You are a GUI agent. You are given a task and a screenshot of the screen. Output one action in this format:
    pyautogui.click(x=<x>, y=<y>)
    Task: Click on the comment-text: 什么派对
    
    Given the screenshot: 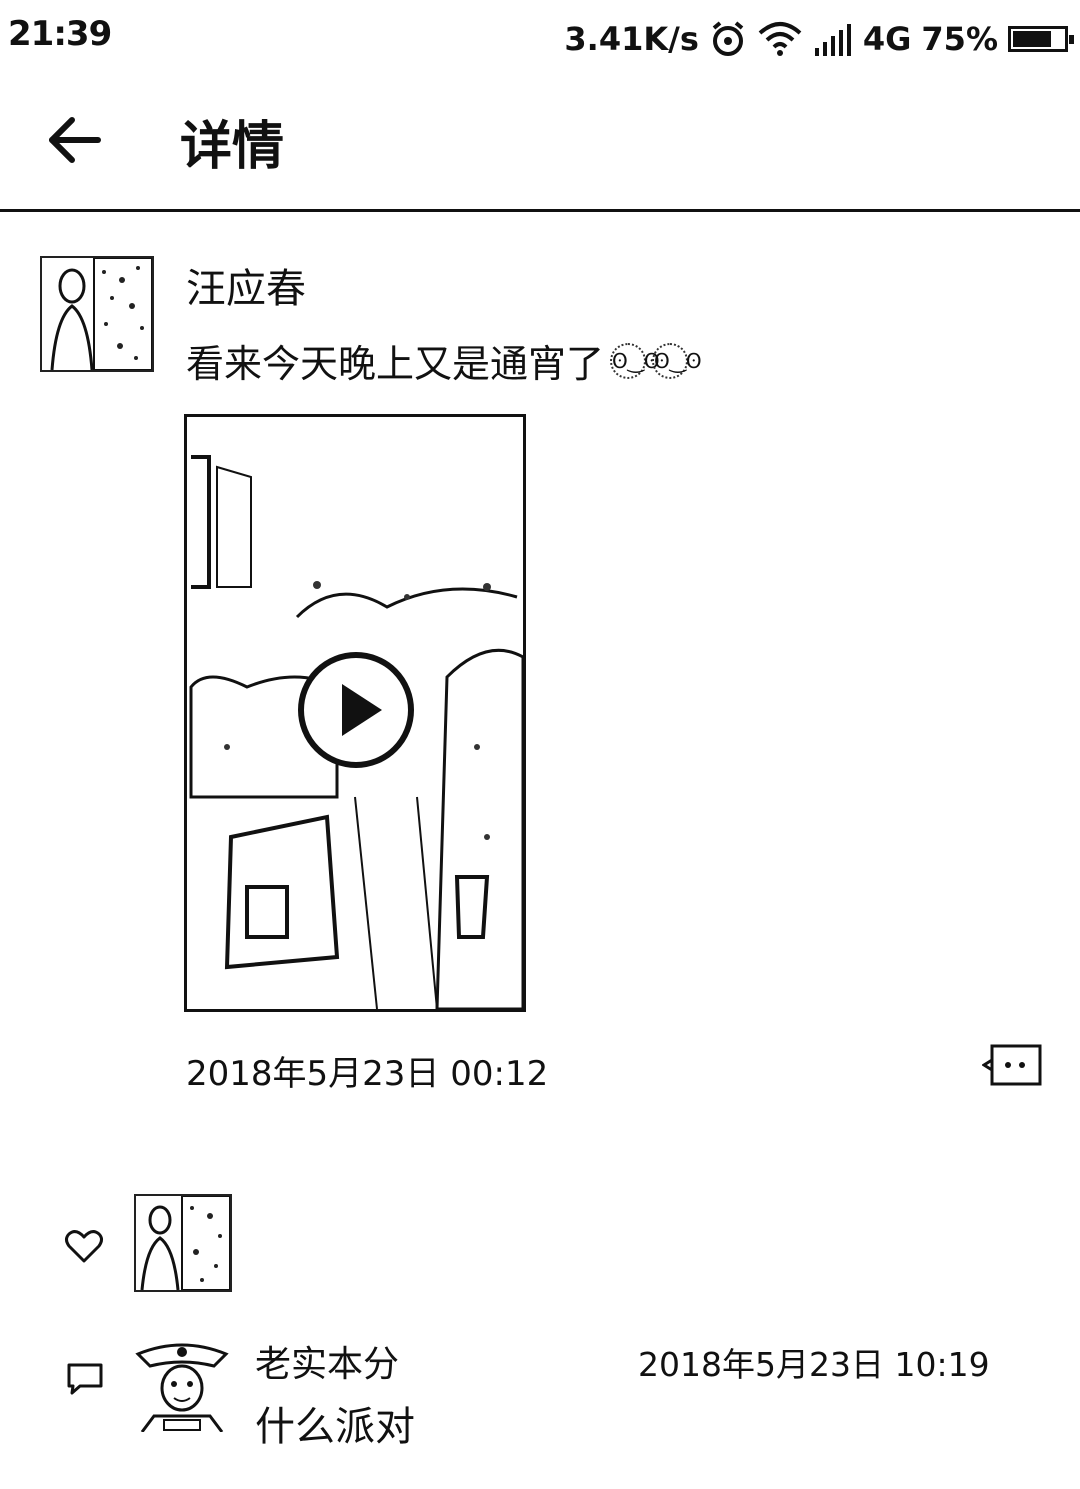 What is the action you would take?
    pyautogui.click(x=335, y=1427)
    